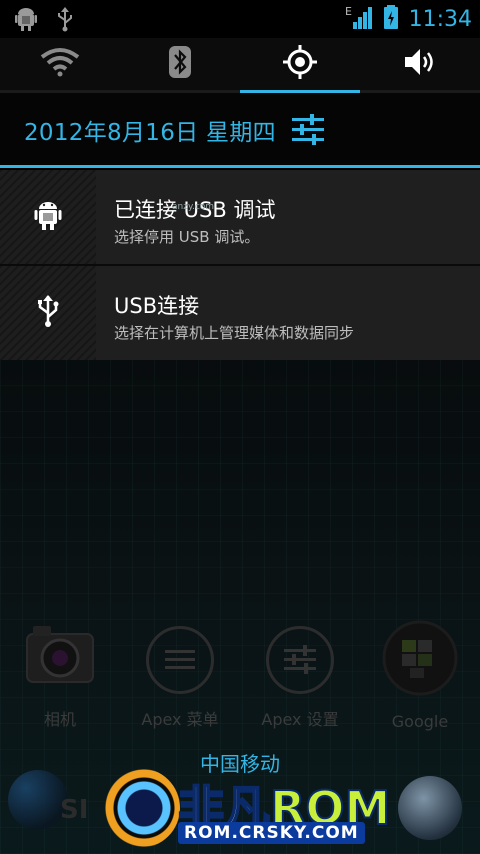 Image resolution: width=480 pixels, height=854 pixels. I want to click on notification-title: USB连接, so click(157, 306).